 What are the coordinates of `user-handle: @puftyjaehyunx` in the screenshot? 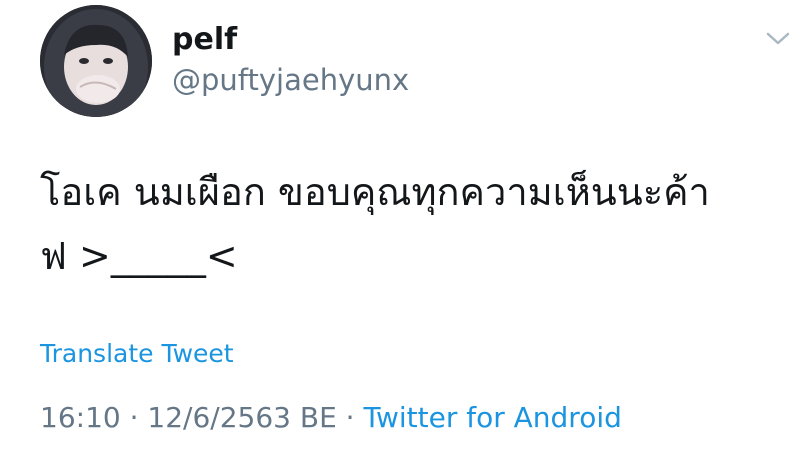 It's located at (290, 80).